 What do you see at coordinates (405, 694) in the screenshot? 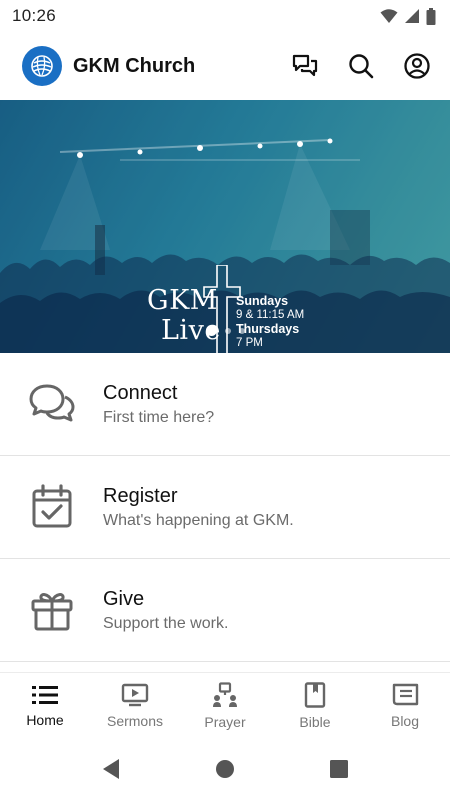
I see `blog-icon` at bounding box center [405, 694].